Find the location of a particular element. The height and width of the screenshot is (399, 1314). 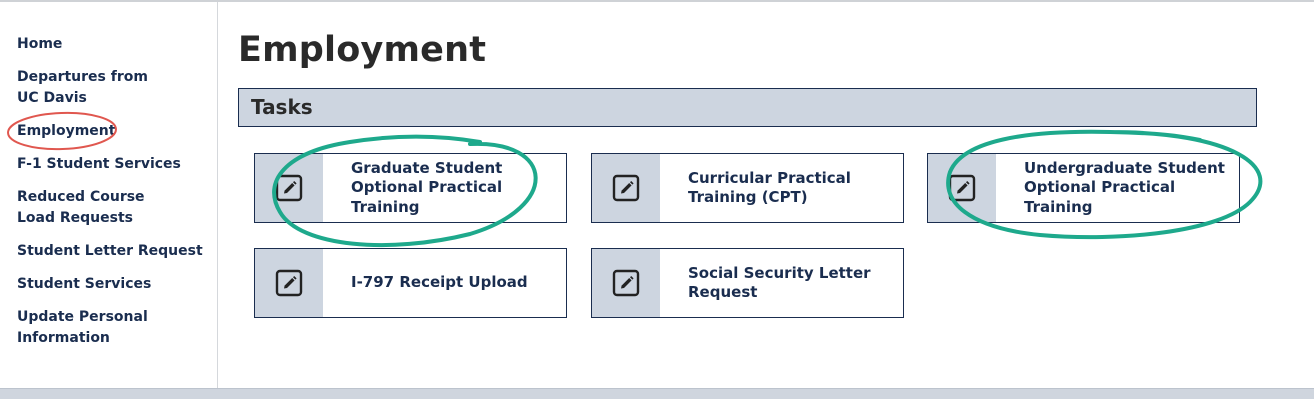

sidebar-item-home: Home is located at coordinates (112, 44).